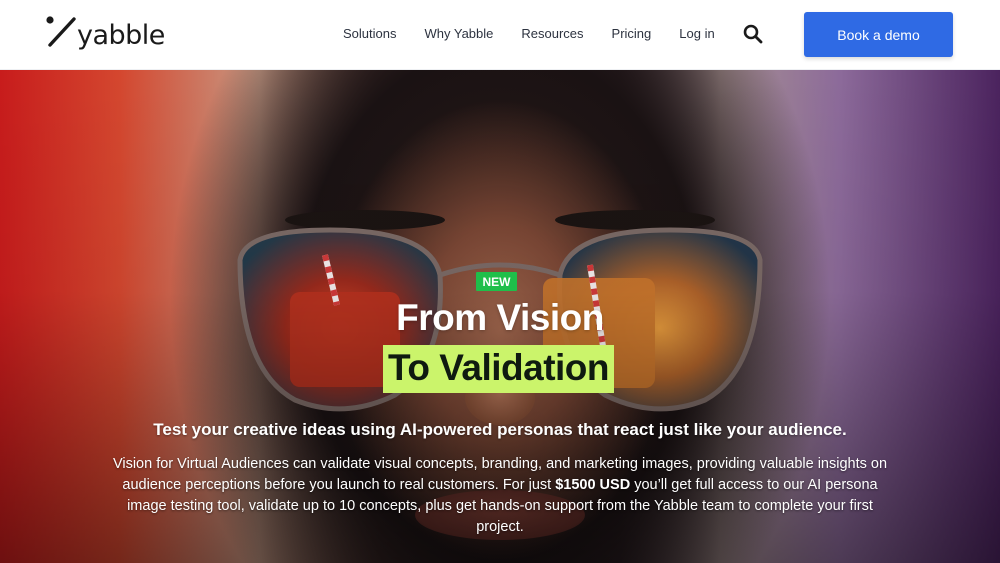  I want to click on hero-title-line-2: To Validation, so click(498, 369).